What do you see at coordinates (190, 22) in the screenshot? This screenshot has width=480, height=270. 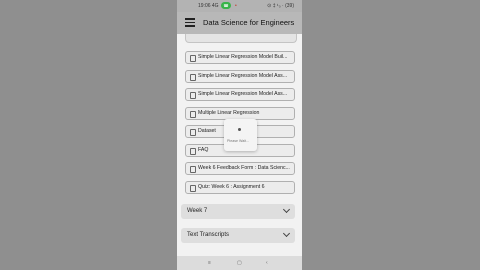 I see `hamburger-menu-icon` at bounding box center [190, 22].